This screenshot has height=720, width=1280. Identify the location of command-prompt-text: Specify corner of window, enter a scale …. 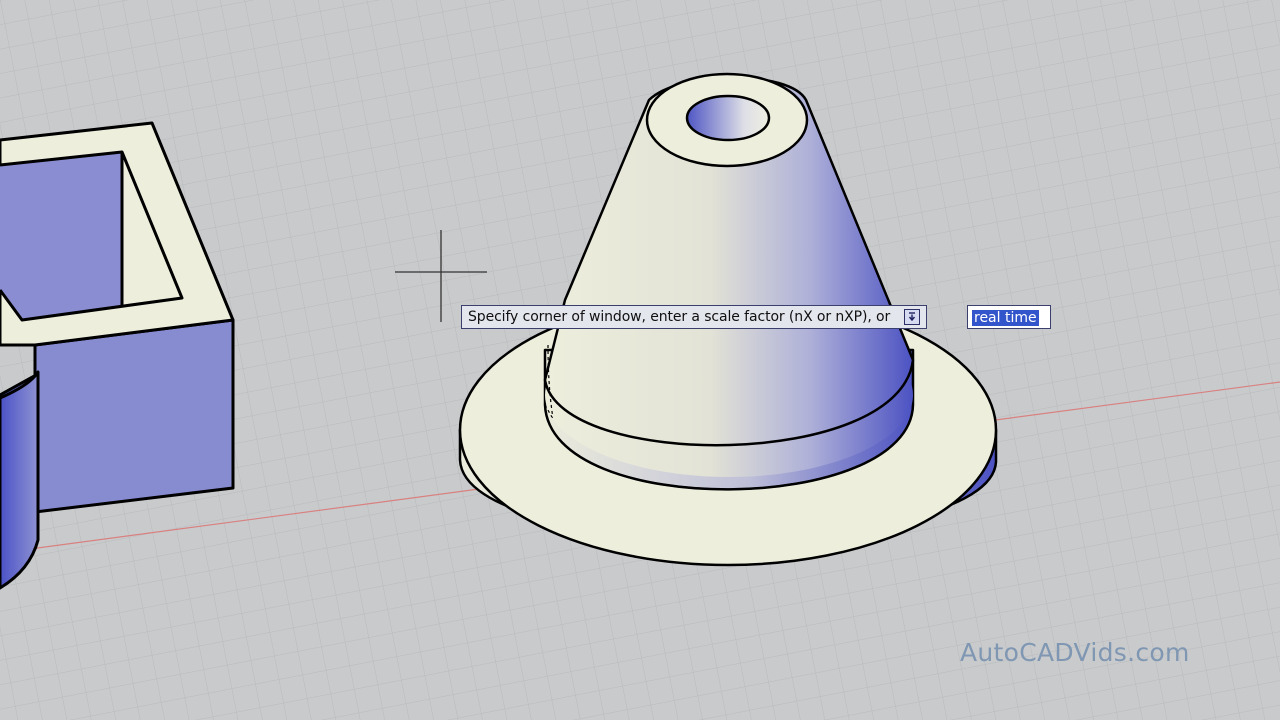
(679, 317).